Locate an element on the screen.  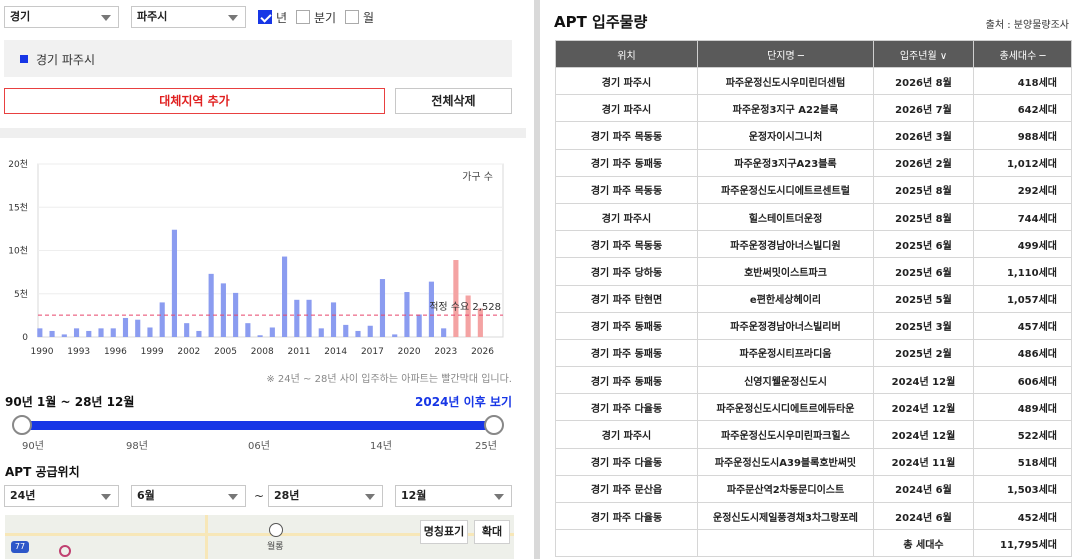
table-row: 경기 파주 문산읍 파주문산역2차동문디이스트 2024년 6월 1,503세대 is located at coordinates (813, 489).